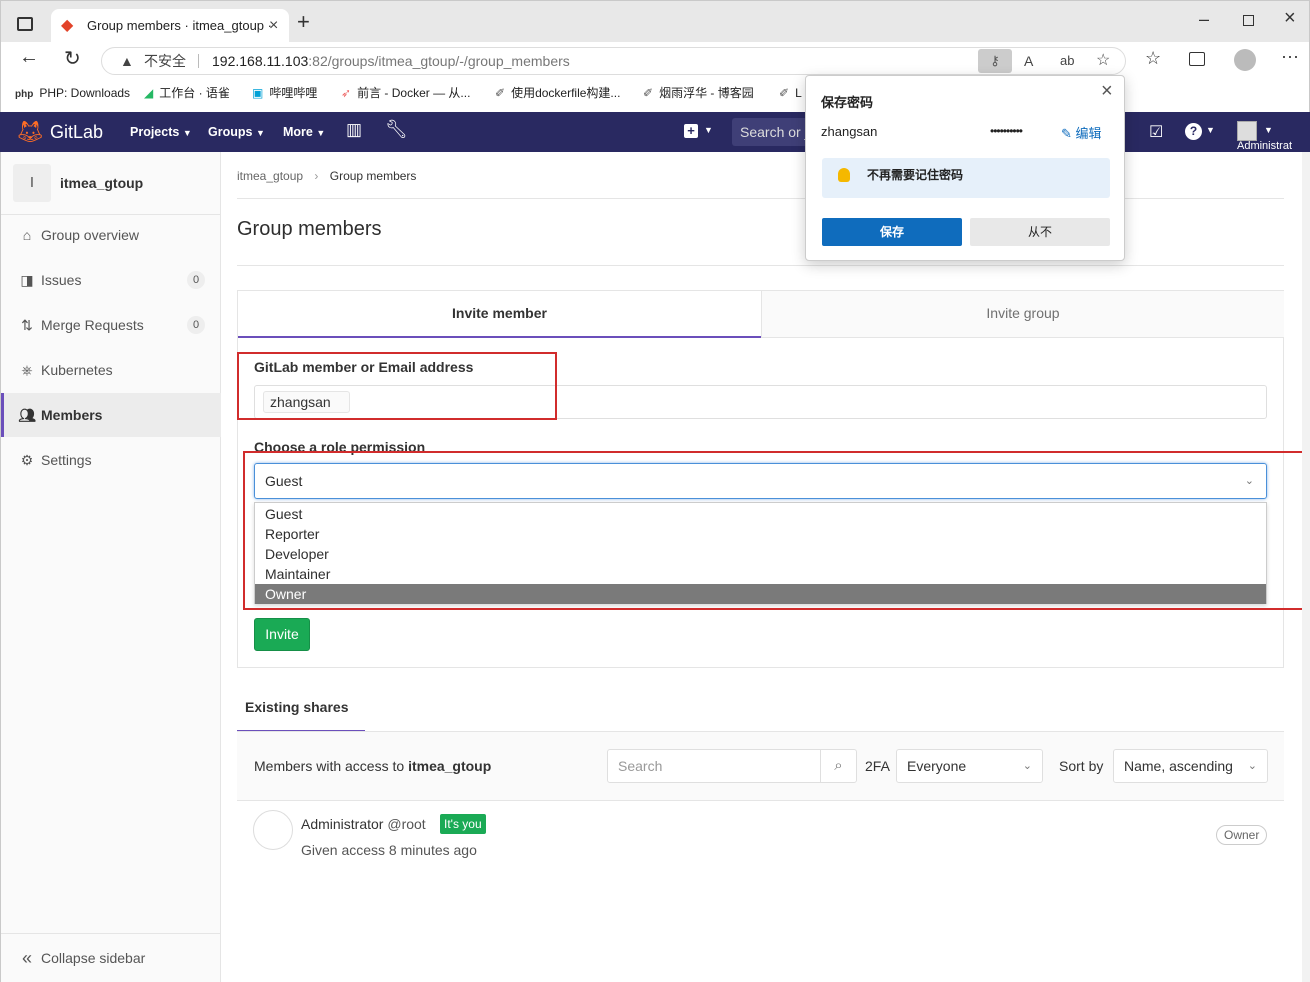 The width and height of the screenshot is (1310, 982). What do you see at coordinates (838, 766) in the screenshot?
I see `search-icon: ⌕` at bounding box center [838, 766].